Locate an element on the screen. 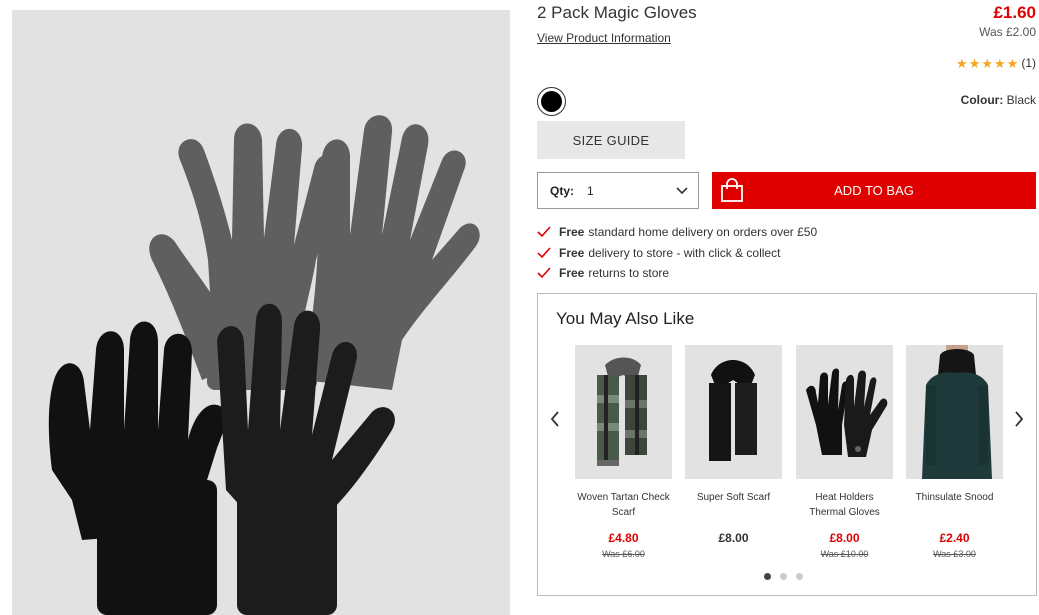 This screenshot has width=1039, height=615. swatch-dot is located at coordinates (551, 101).